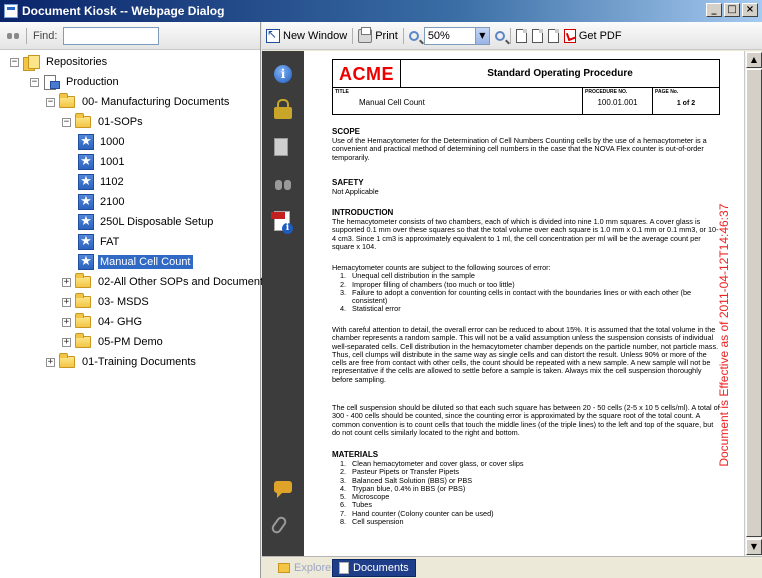 Image resolution: width=762 pixels, height=578 pixels. Describe the element at coordinates (283, 489) in the screenshot. I see `comments-icon` at that location.